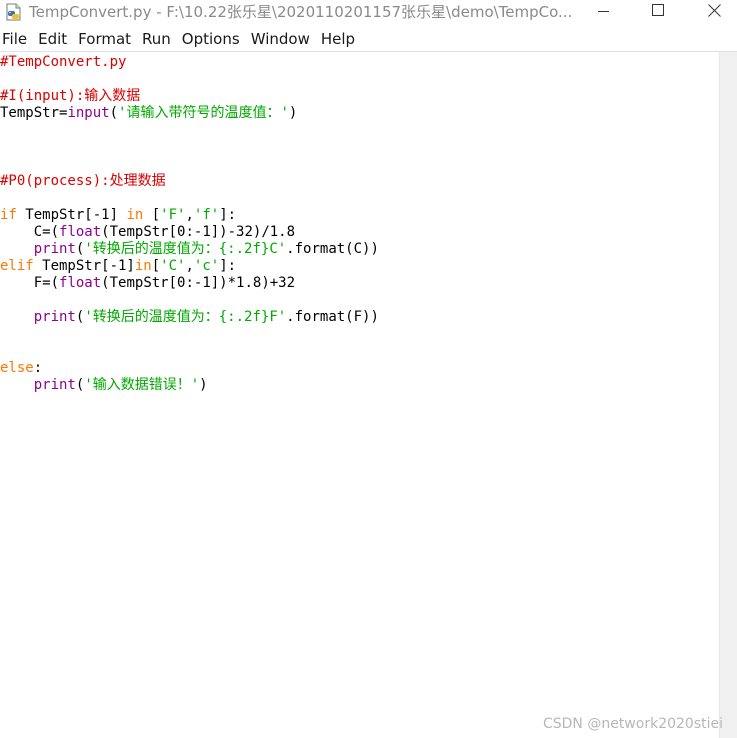 Image resolution: width=737 pixels, height=738 pixels. I want to click on code-token-plain: (TempStr[0:-1])*1.8)+32, so click(198, 283).